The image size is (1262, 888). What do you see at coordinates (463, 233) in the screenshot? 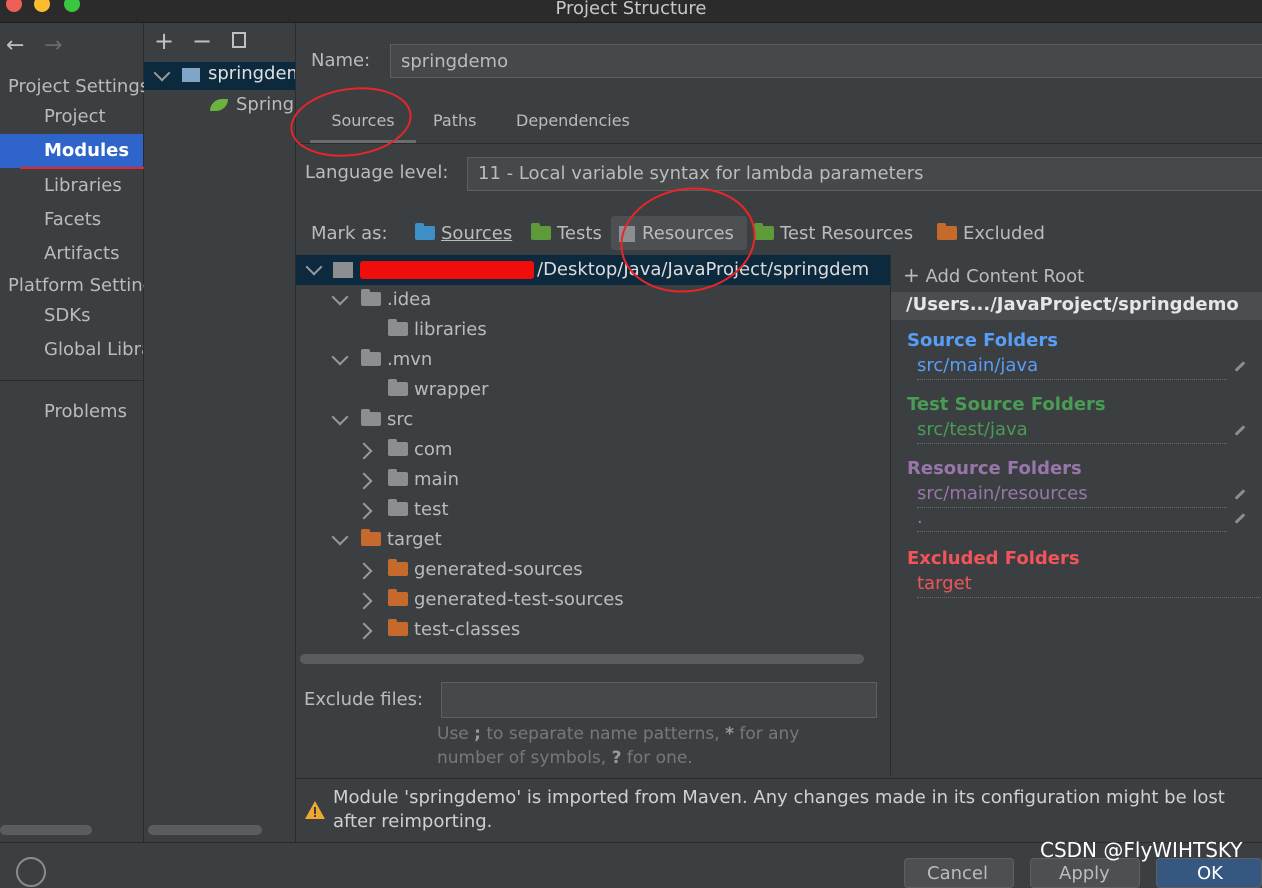
I see `mark-as-sources-button: Sources` at bounding box center [463, 233].